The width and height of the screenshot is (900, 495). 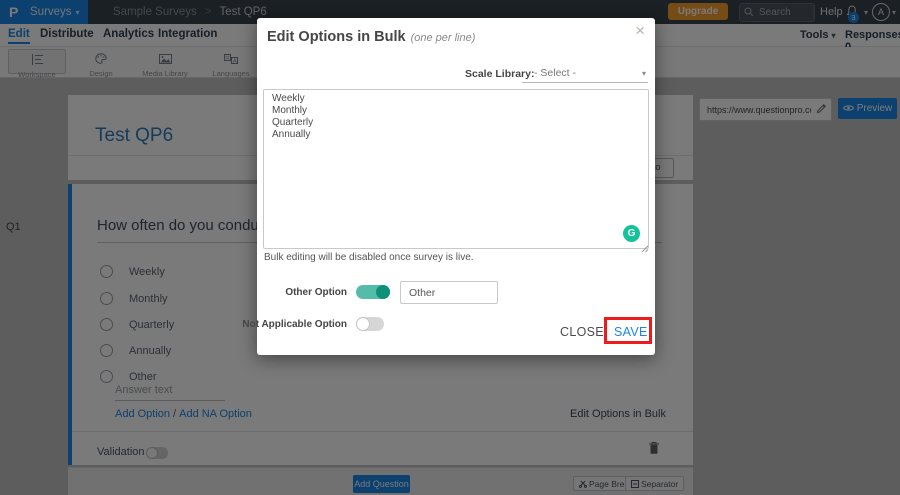 What do you see at coordinates (640, 30) in the screenshot?
I see `close-icon: ×` at bounding box center [640, 30].